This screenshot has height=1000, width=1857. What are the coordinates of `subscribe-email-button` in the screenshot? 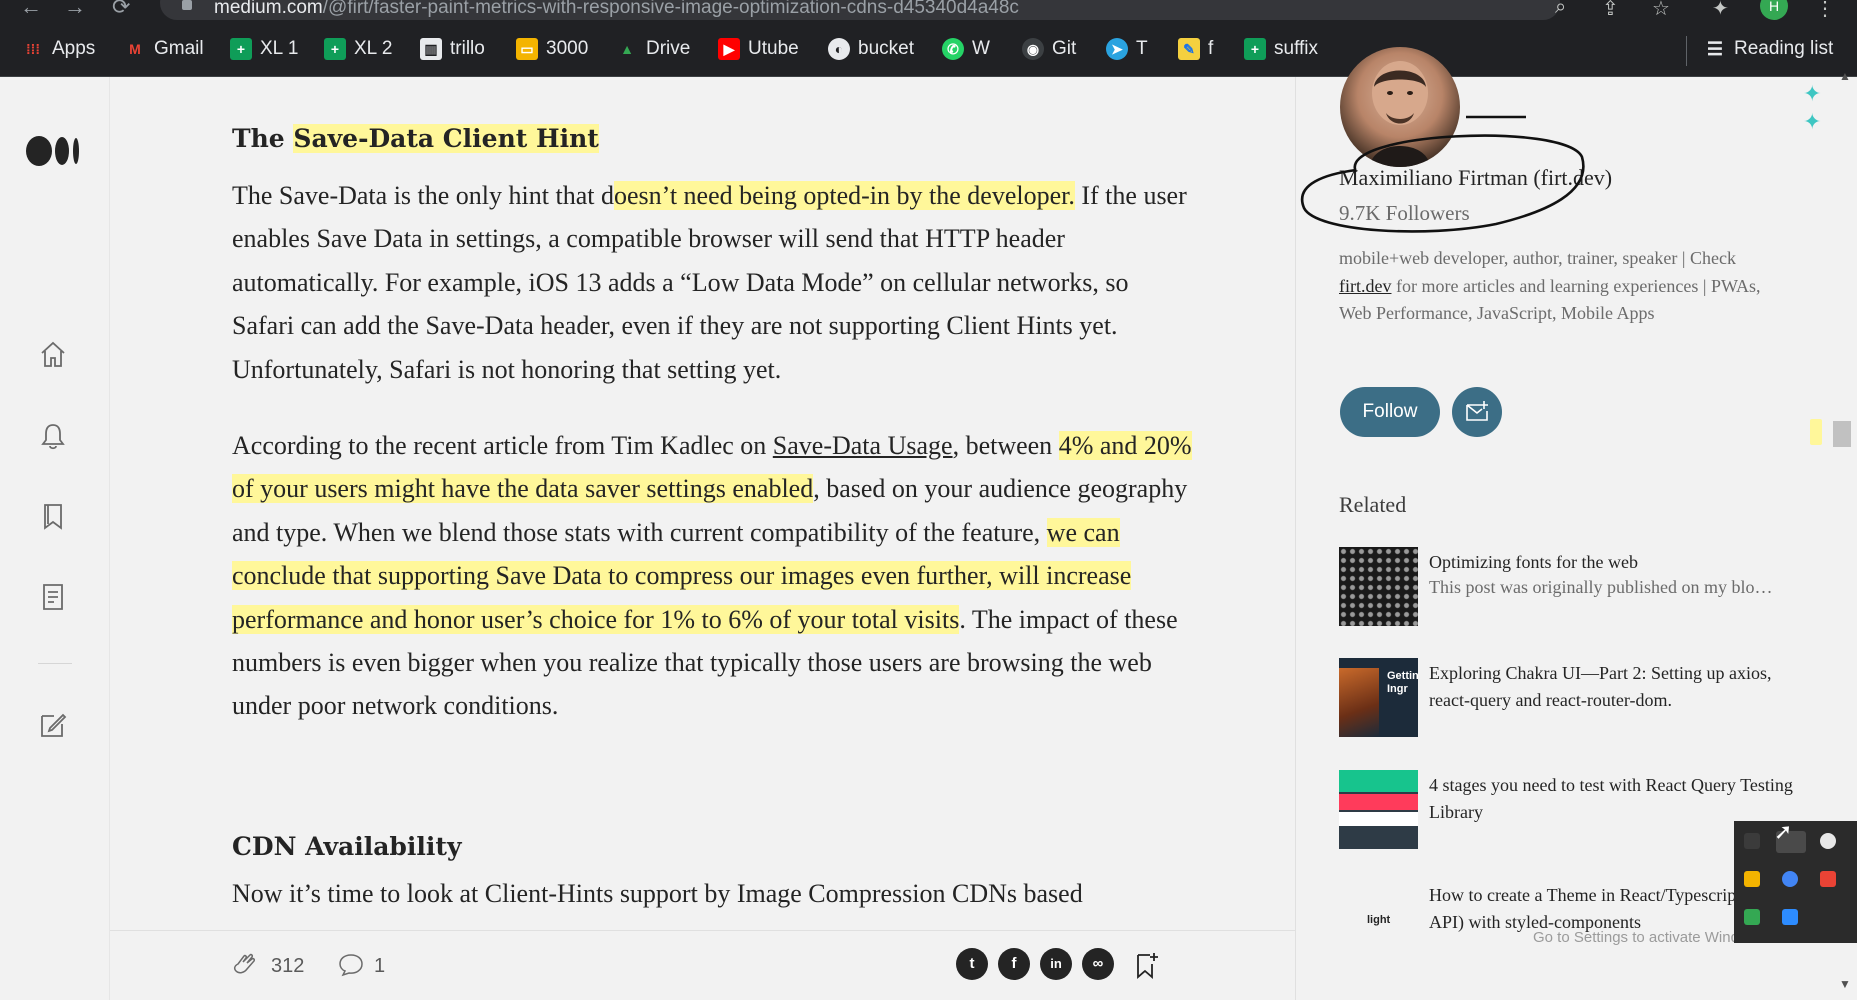 It's located at (1477, 412).